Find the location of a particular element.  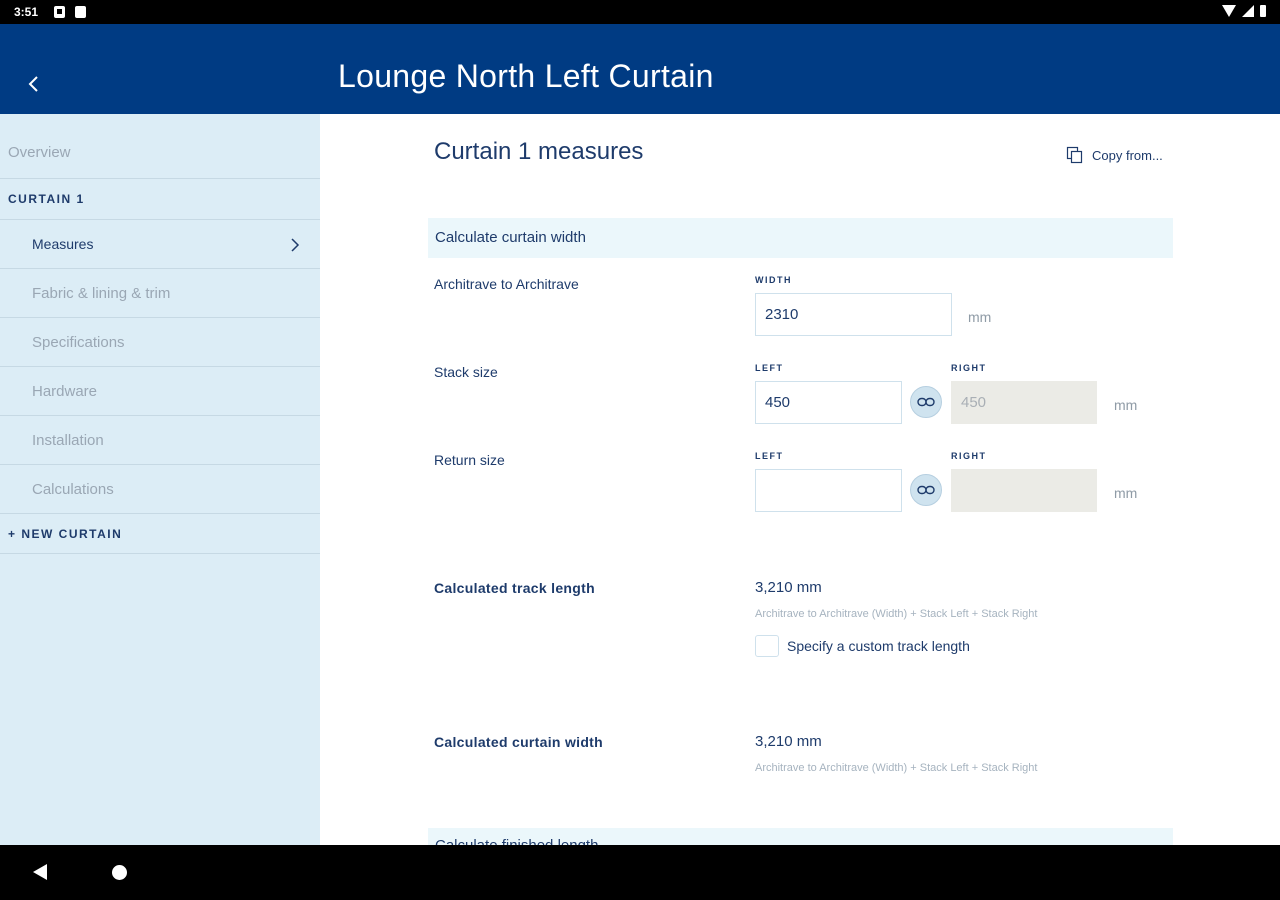

sidebar-item-overview: Overview is located at coordinates (160, 146).